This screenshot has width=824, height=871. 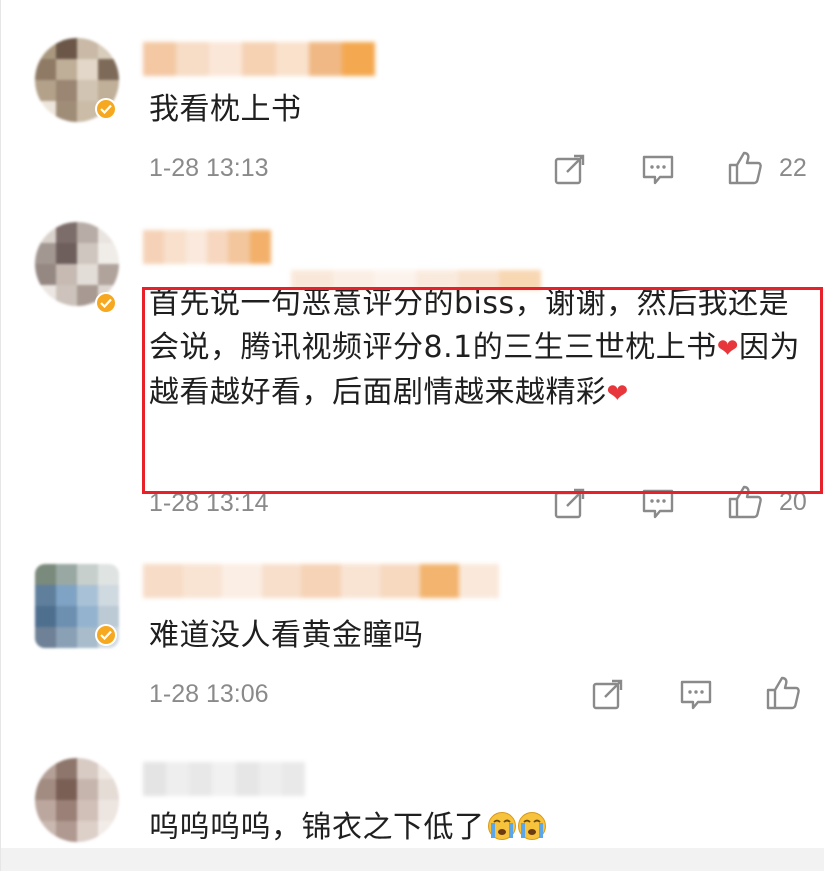 What do you see at coordinates (225, 109) in the screenshot?
I see `comment-text: 我看枕上书` at bounding box center [225, 109].